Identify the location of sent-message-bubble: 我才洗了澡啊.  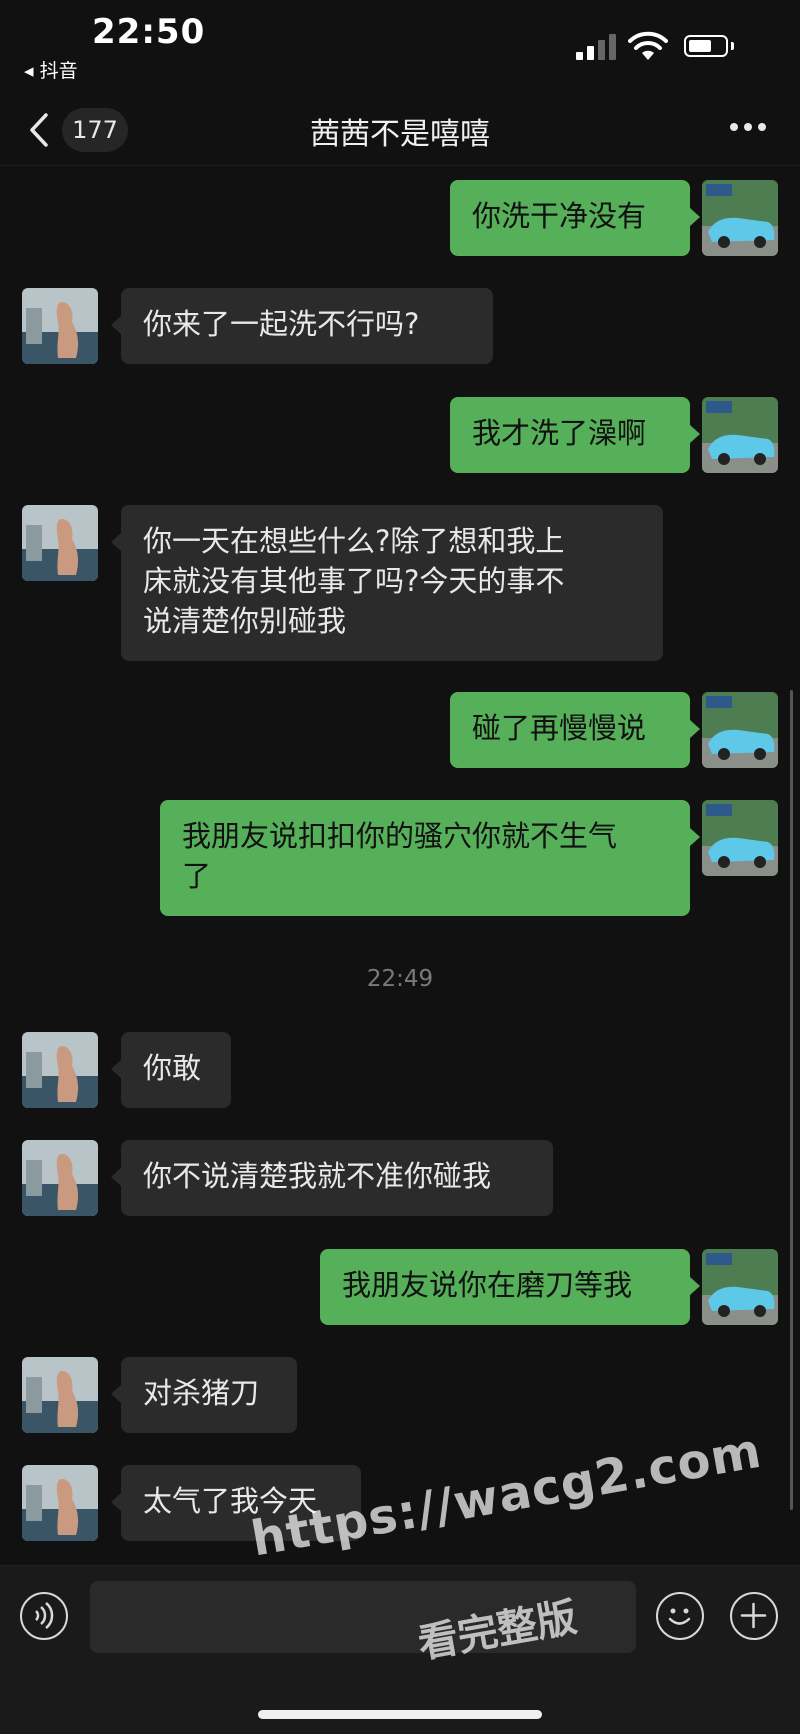
(570, 435).